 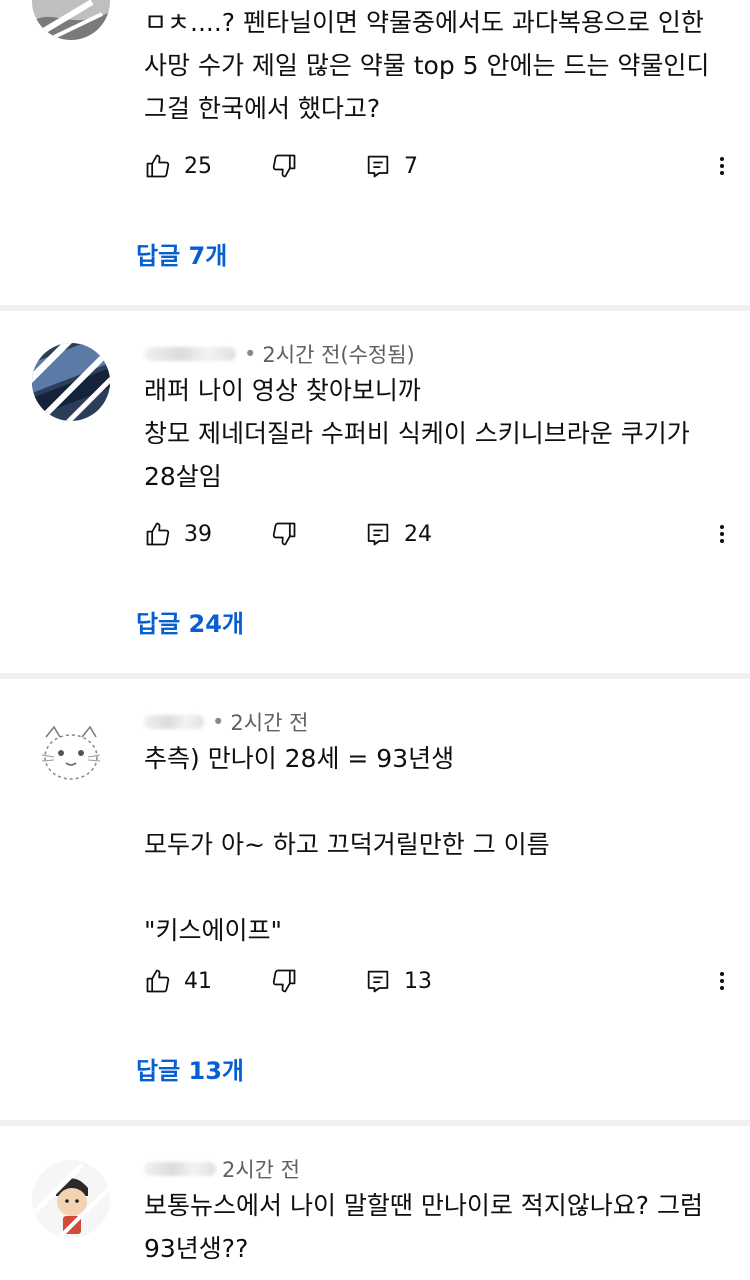 What do you see at coordinates (418, 534) in the screenshot?
I see `reply-count: 24` at bounding box center [418, 534].